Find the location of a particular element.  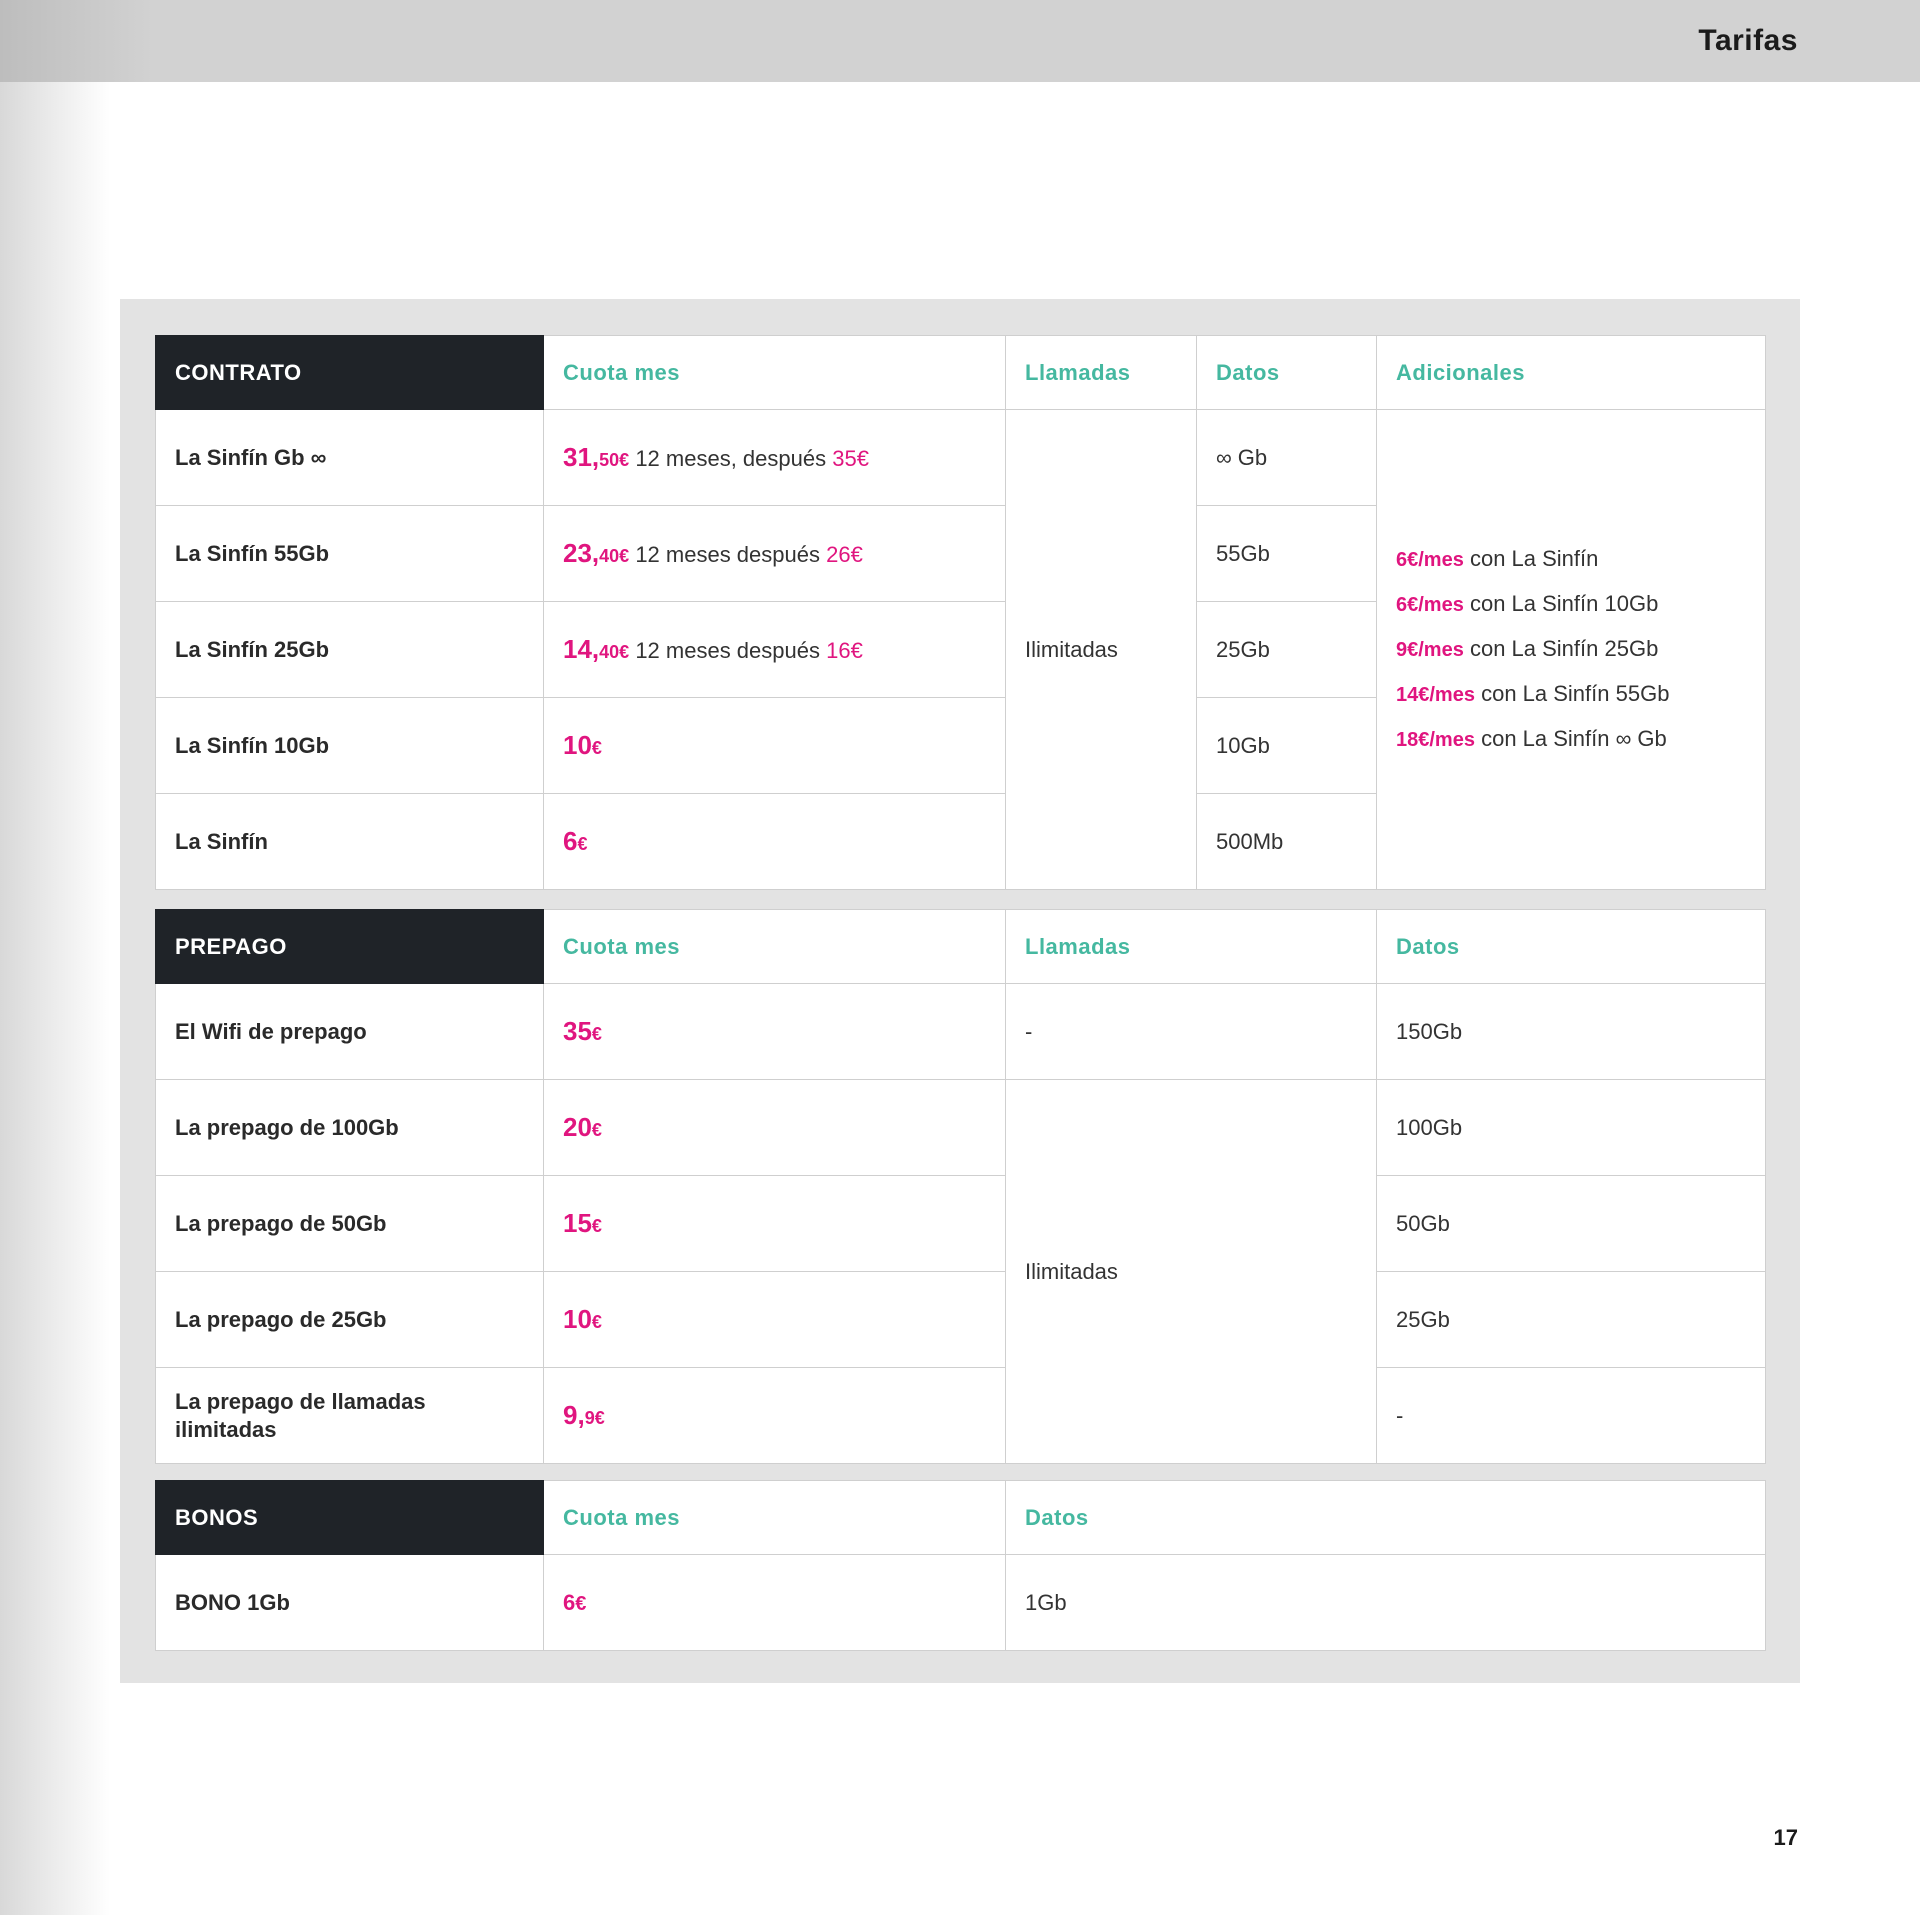

price-int: 9, is located at coordinates (574, 1415).